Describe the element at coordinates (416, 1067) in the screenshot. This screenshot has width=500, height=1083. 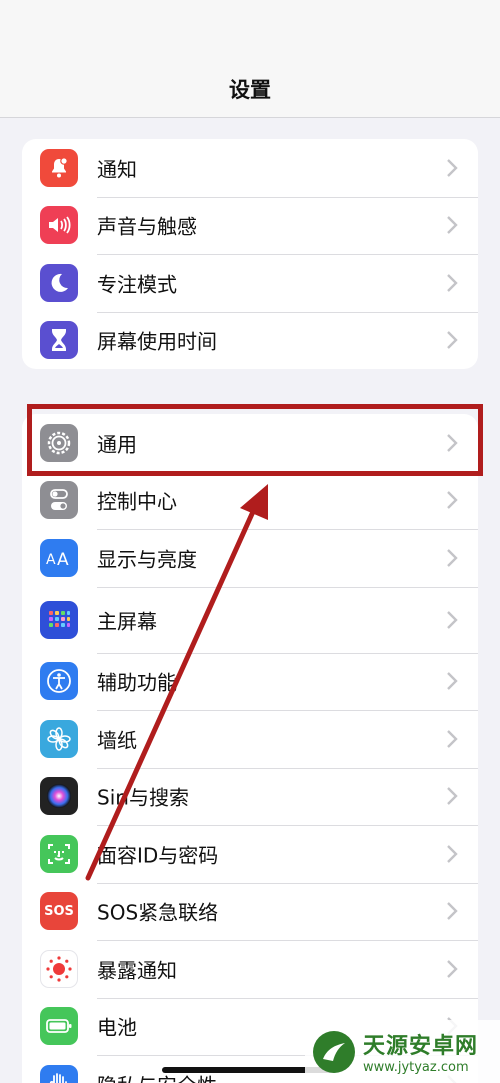
I see `watermark-url: www.jytyaz.com` at that location.